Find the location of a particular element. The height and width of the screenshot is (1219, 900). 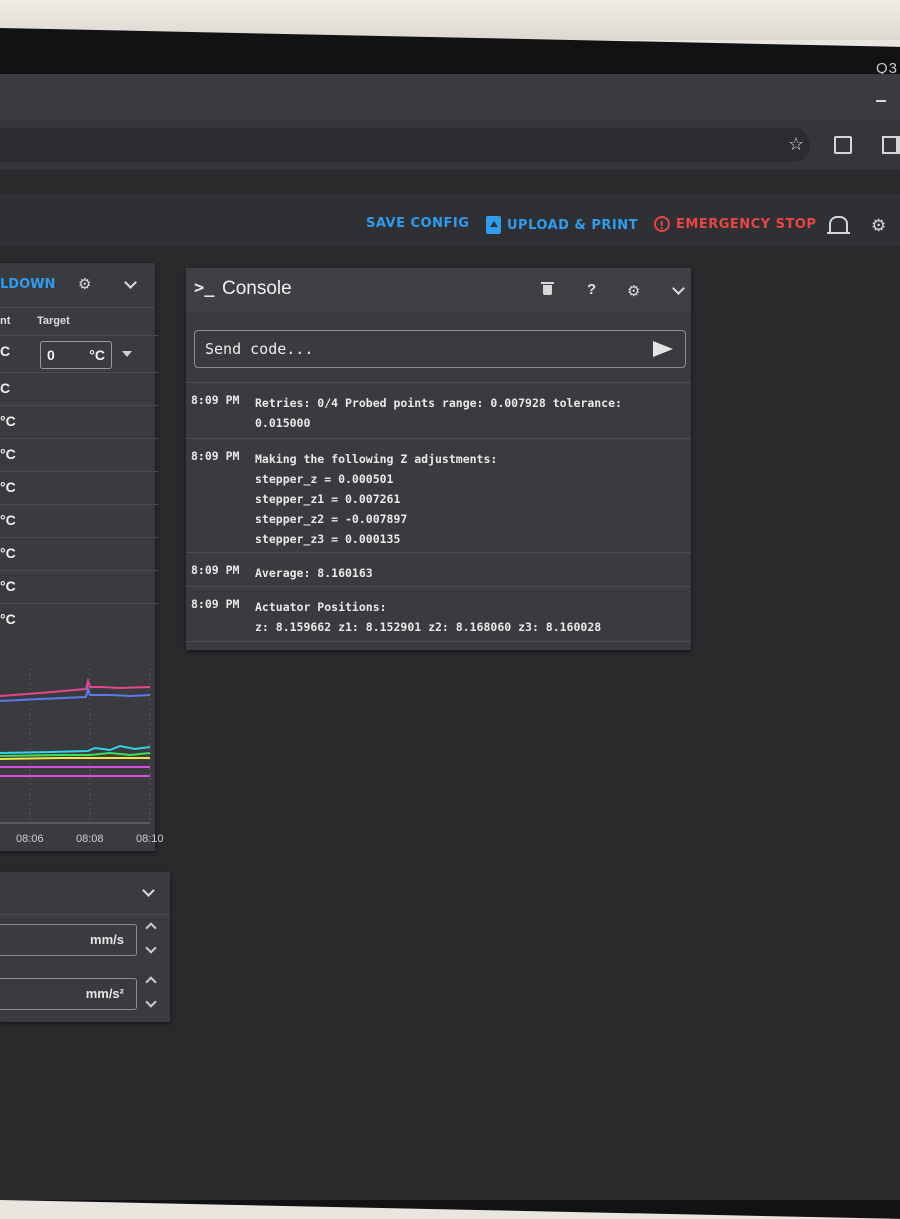

save-config-label: SAVE CONFIG is located at coordinates (418, 223).